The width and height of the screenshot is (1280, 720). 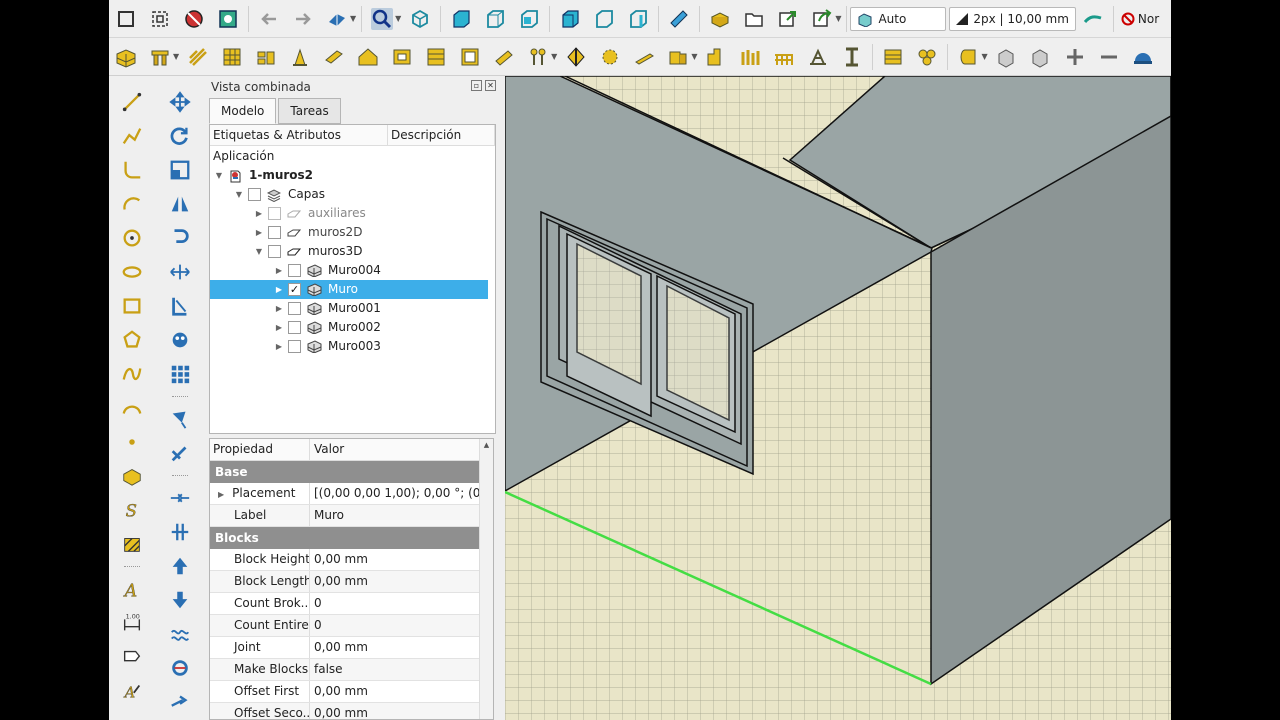 What do you see at coordinates (180, 340) in the screenshot?
I see `clone-icon` at bounding box center [180, 340].